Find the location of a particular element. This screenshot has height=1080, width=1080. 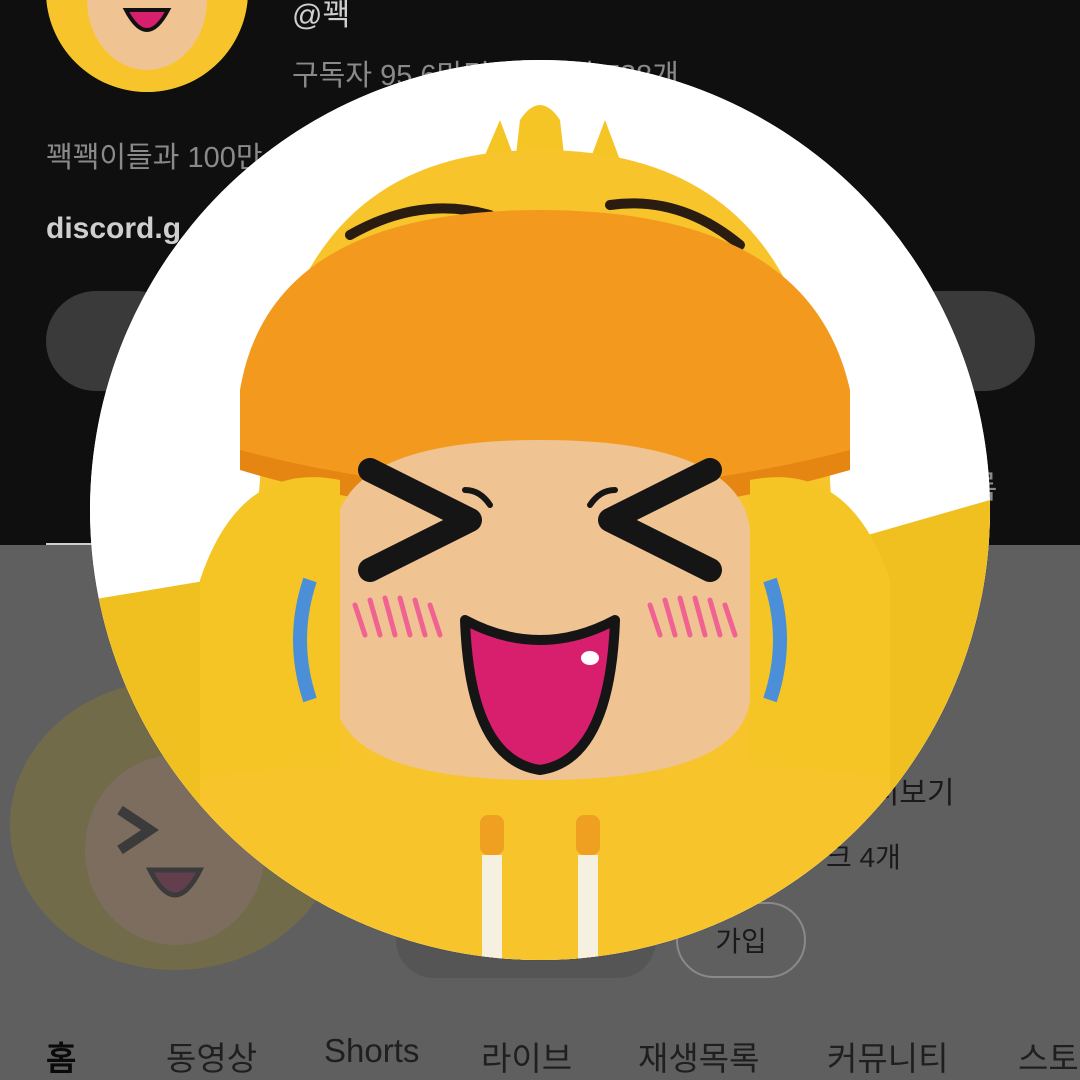

channel-handle: @꽥 is located at coordinates (321, 16).